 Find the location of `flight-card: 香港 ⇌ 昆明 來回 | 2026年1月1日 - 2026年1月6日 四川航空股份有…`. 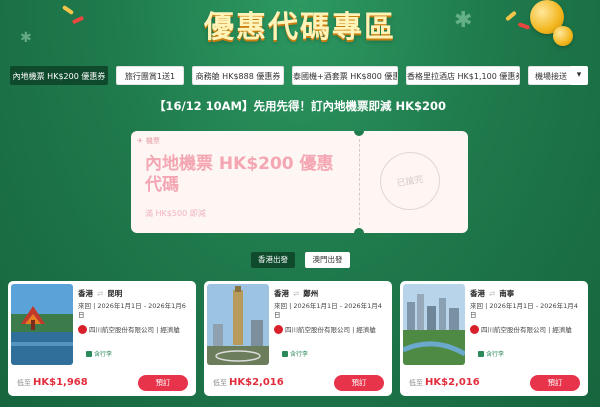

flight-card: 香港 ⇌ 昆明 來回 | 2026年1月1日 - 2026年1月6日 四川航空股份有… is located at coordinates (102, 338).